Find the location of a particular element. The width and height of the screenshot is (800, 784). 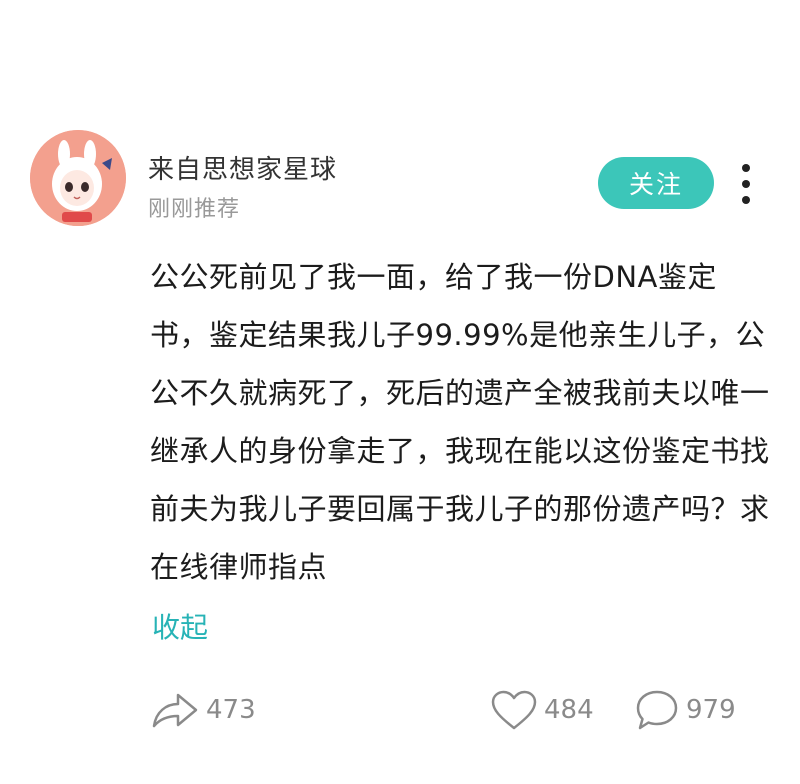

post-subtitle: 刚刚推荐 is located at coordinates (194, 209).